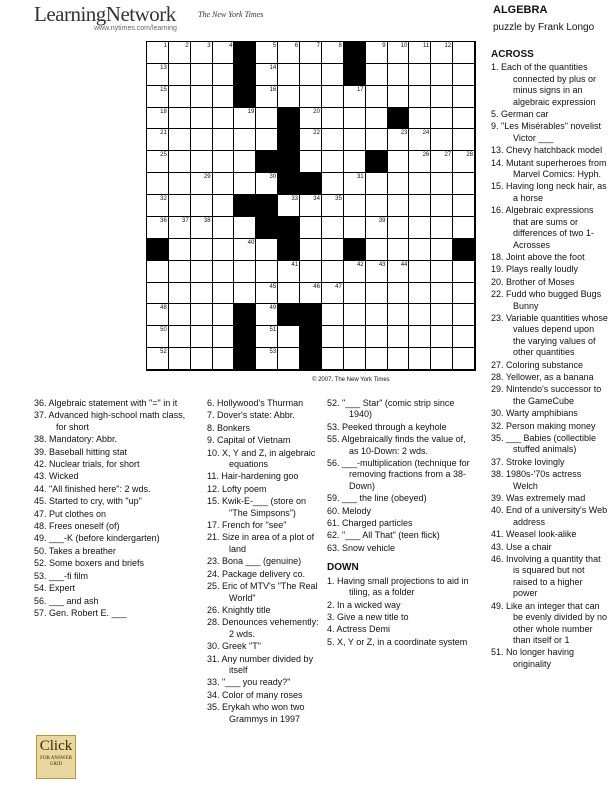 Image resolution: width=609 pixels, height=800 pixels. I want to click on grid-cell: 5, so click(267, 53).